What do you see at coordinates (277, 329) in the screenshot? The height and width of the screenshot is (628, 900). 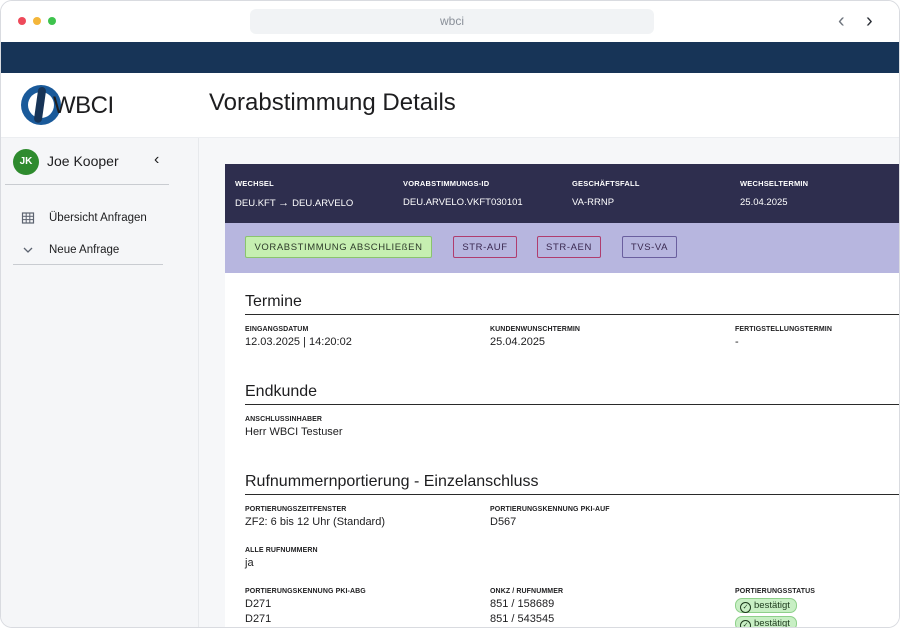 I see `field-label: EINGANGSDATUM` at bounding box center [277, 329].